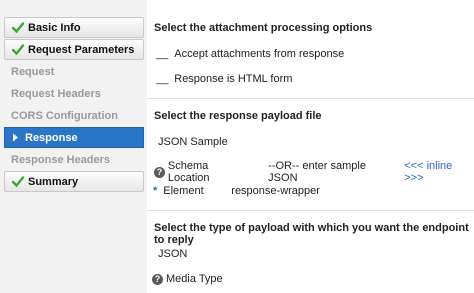 The width and height of the screenshot is (474, 293). Describe the element at coordinates (53, 181) in the screenshot. I see `nav-label: Summary` at that location.